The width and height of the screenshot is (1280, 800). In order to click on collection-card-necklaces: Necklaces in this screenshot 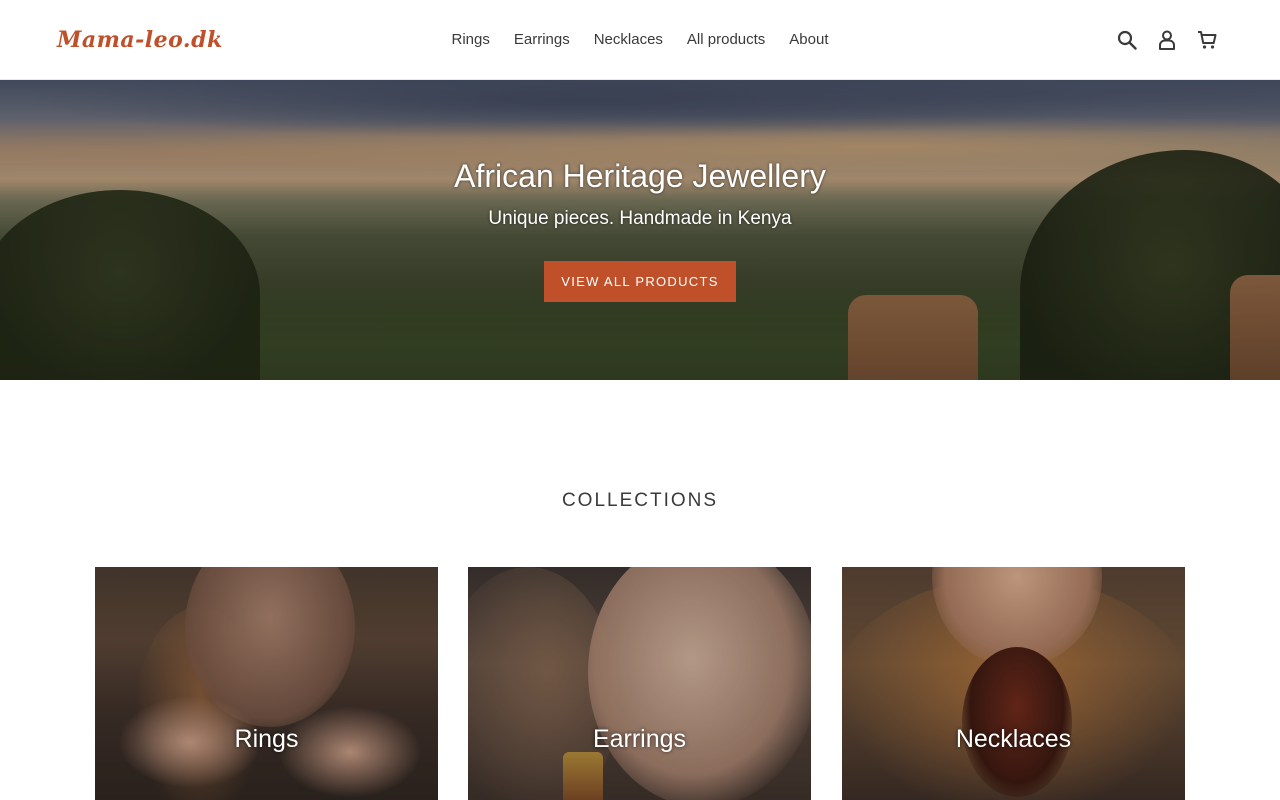, I will do `click(1013, 683)`.